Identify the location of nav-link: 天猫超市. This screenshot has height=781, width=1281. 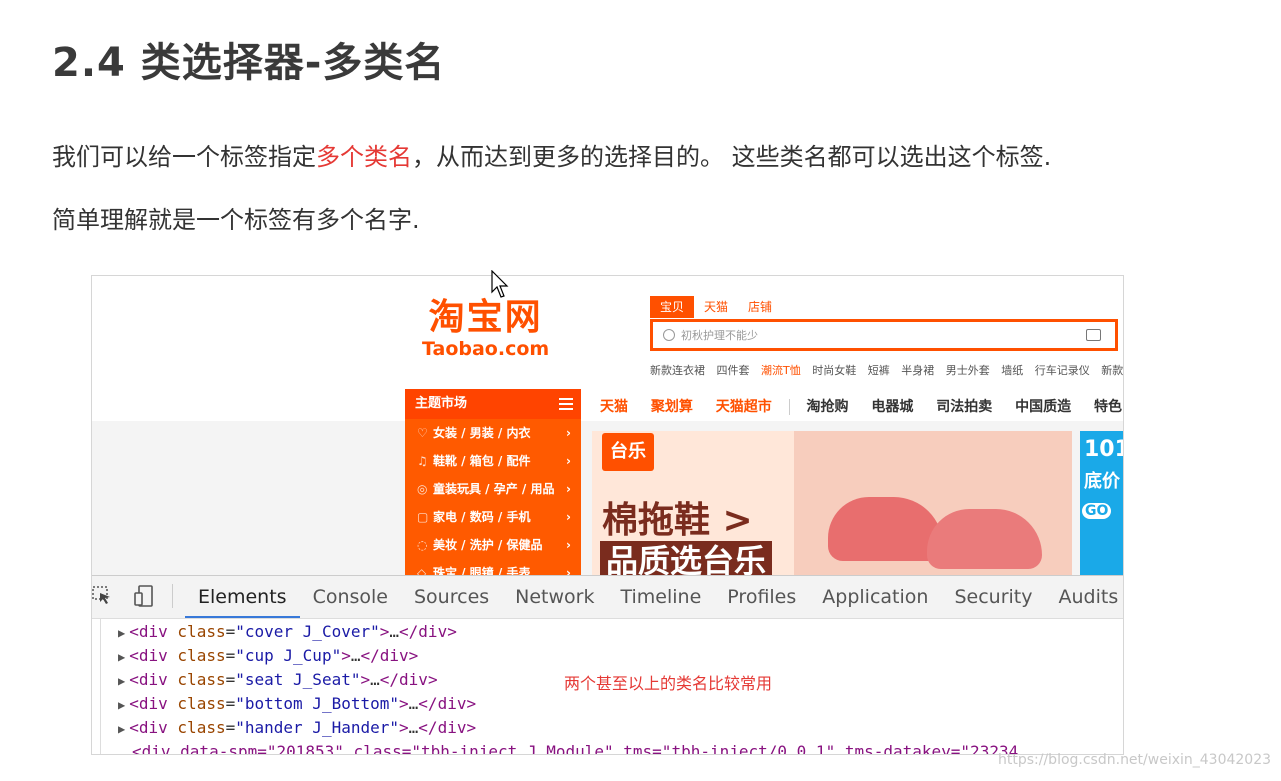
(744, 407).